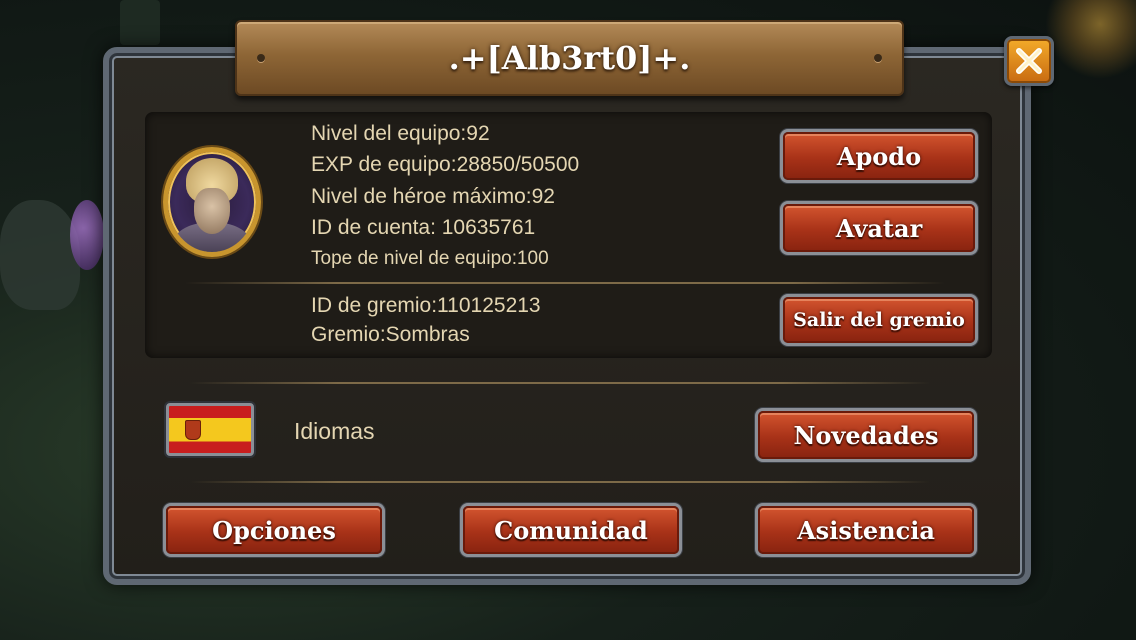  I want to click on community-button: Comunidad, so click(571, 530).